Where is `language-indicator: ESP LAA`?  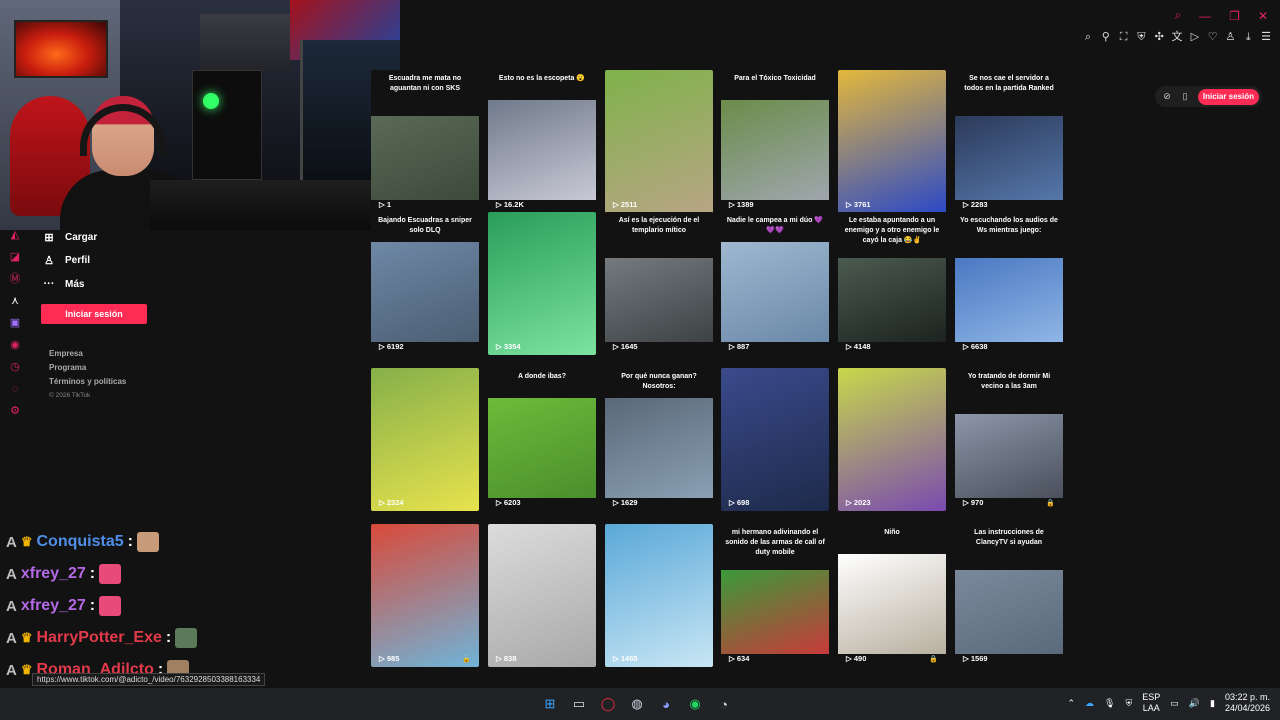
language-indicator: ESP LAA is located at coordinates (1151, 703).